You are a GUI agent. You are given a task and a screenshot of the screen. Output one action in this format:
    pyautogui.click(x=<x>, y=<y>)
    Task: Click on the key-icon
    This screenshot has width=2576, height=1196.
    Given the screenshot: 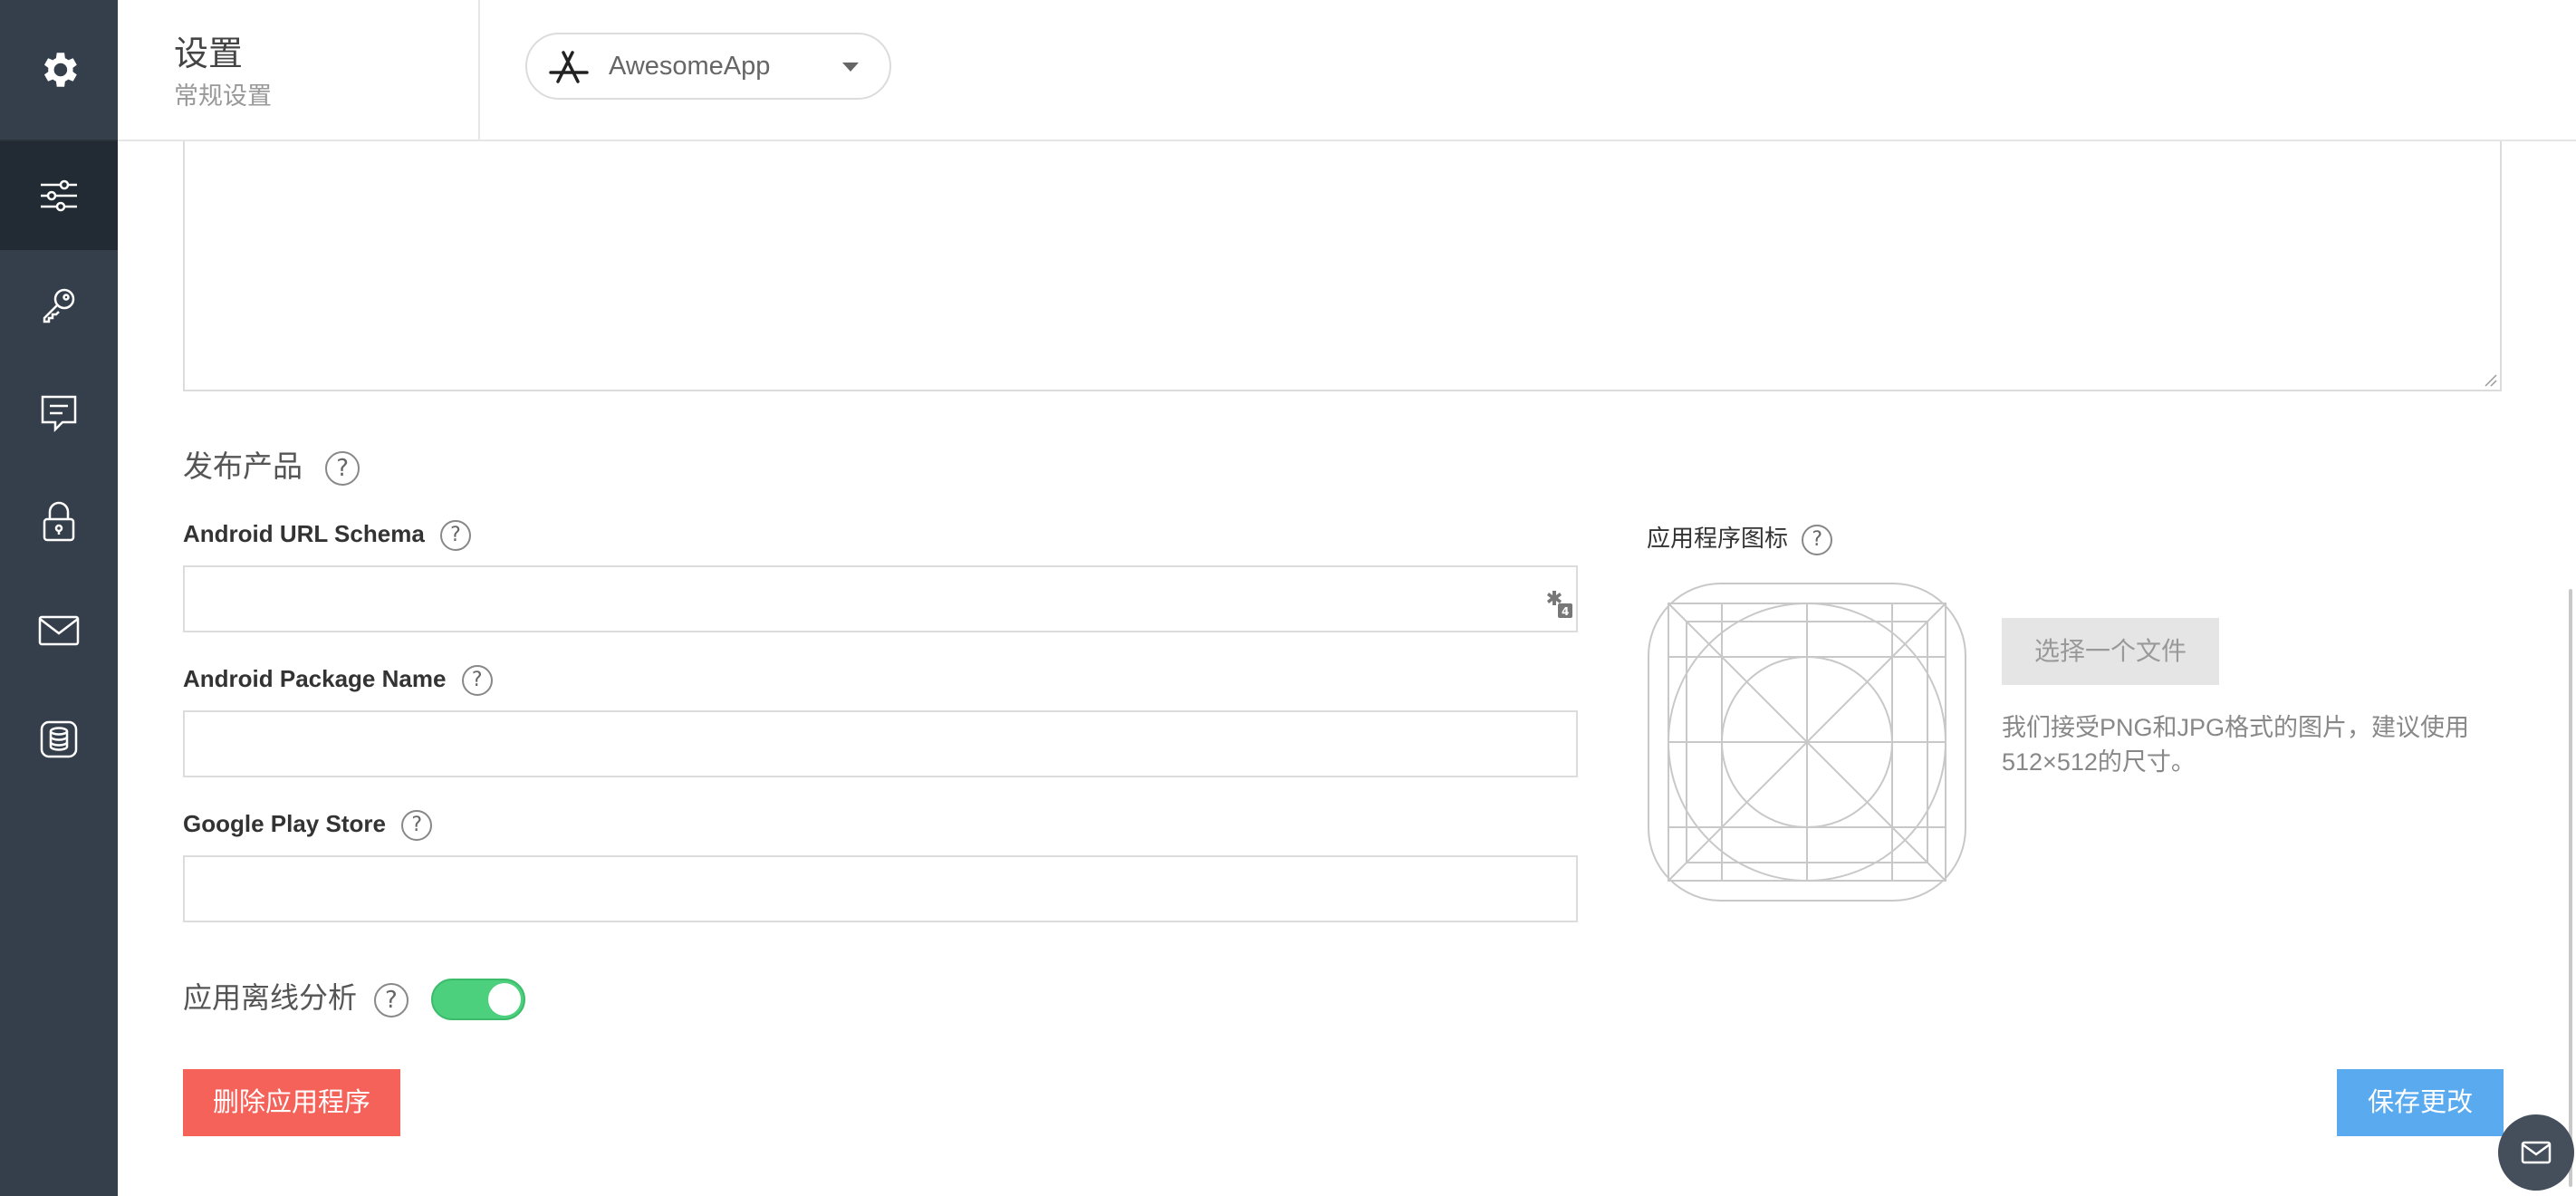 What is the action you would take?
    pyautogui.click(x=59, y=305)
    